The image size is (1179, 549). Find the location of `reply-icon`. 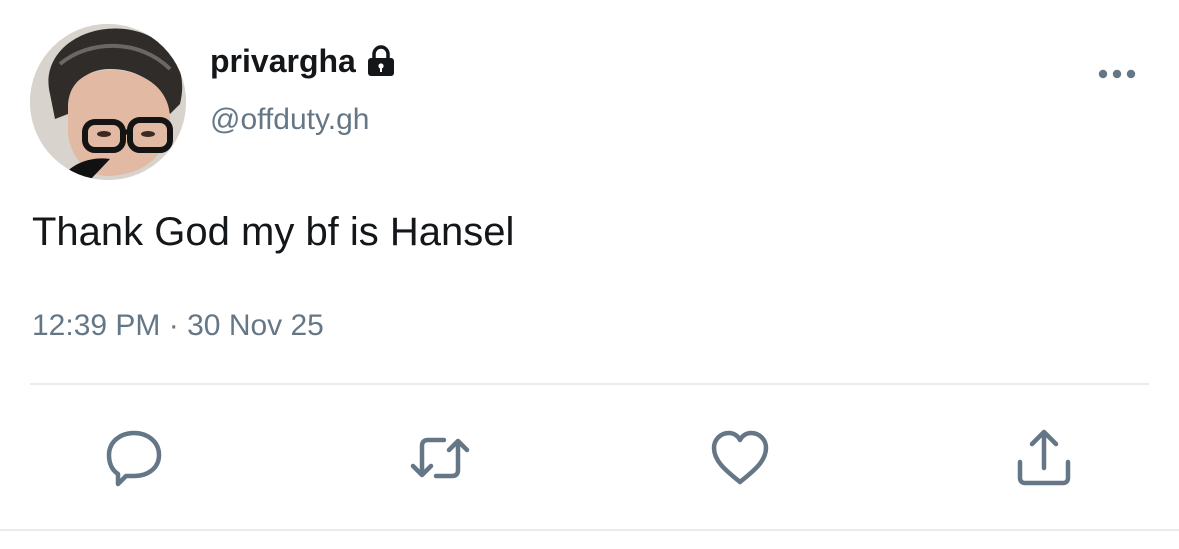

reply-icon is located at coordinates (134, 458).